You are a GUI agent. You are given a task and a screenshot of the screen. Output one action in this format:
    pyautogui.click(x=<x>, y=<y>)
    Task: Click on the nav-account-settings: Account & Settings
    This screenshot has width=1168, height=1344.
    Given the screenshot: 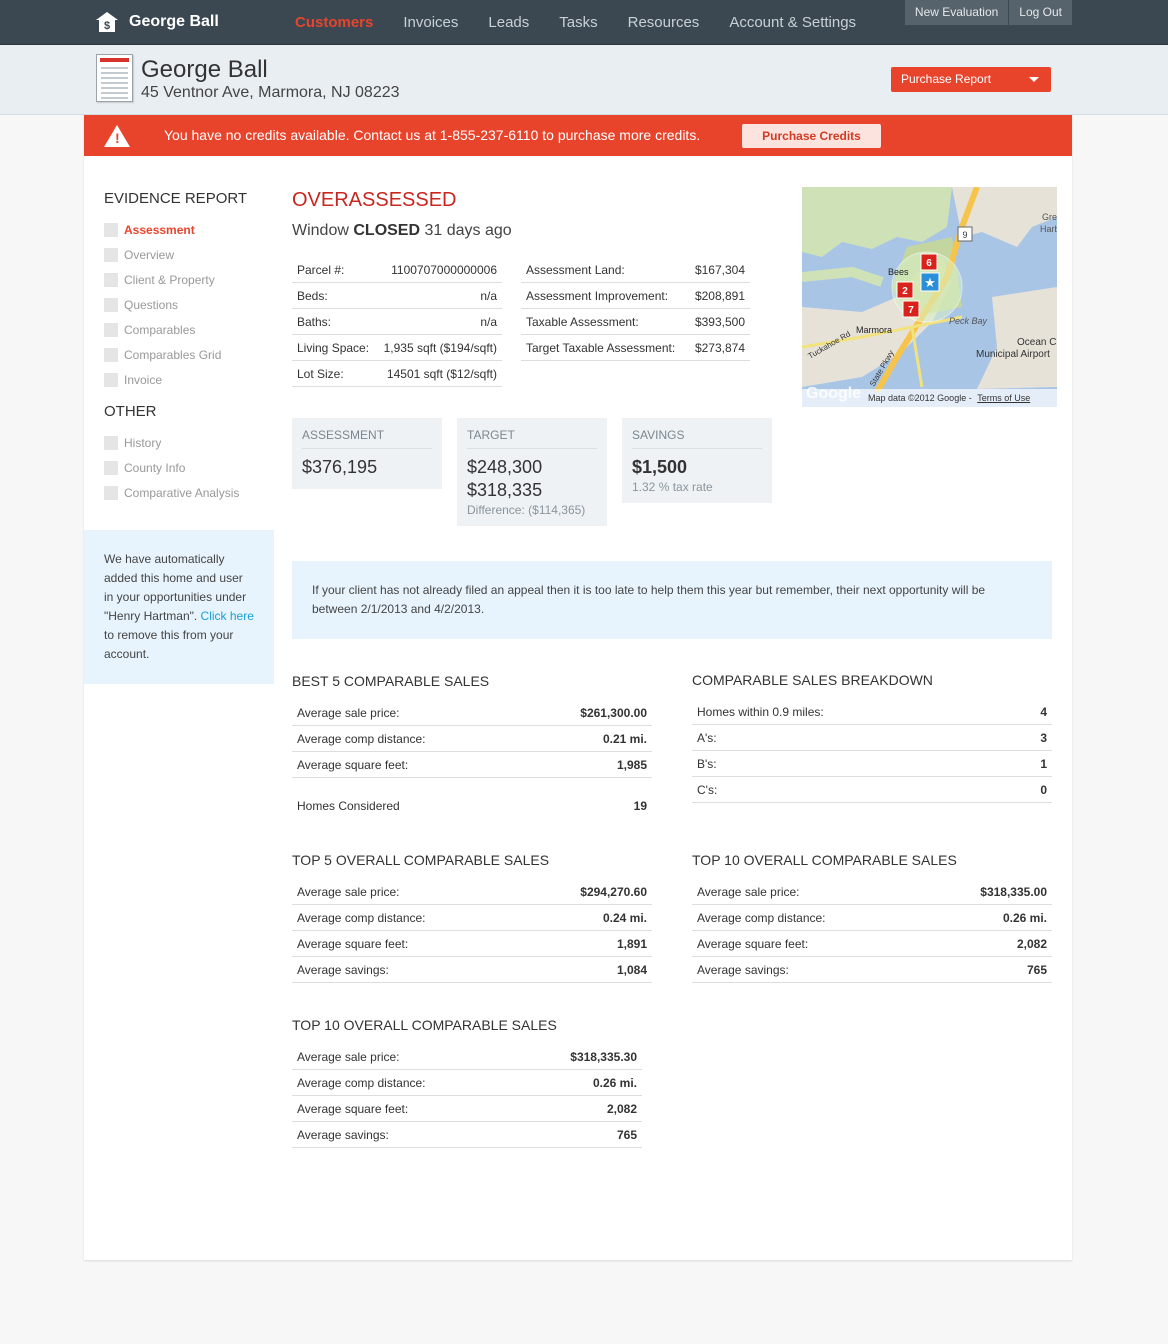 What is the action you would take?
    pyautogui.click(x=792, y=22)
    